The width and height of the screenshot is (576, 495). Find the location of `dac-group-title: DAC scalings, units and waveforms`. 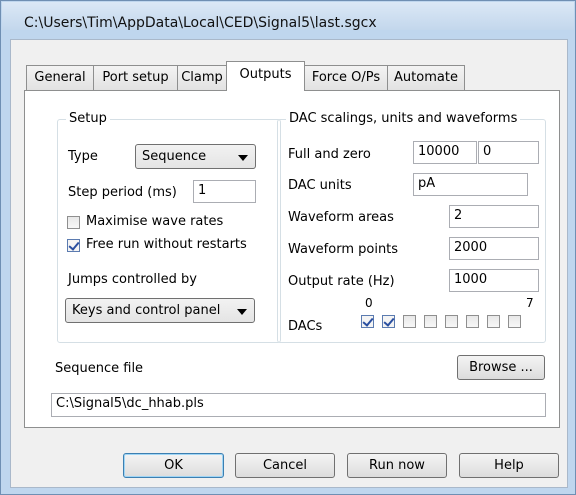

dac-group-title: DAC scalings, units and waveforms is located at coordinates (403, 118).